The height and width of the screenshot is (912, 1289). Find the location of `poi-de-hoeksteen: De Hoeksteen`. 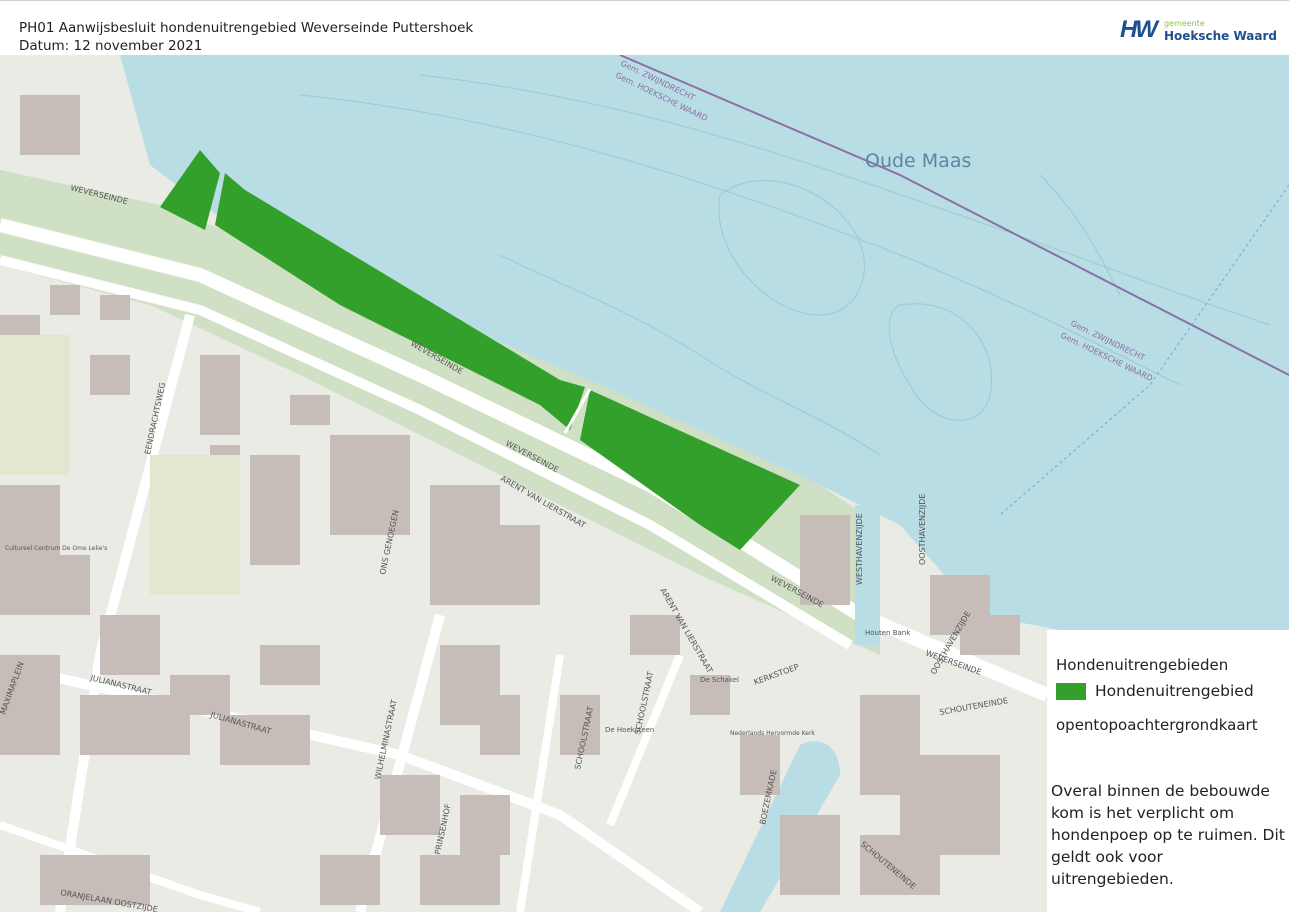

poi-de-hoeksteen: De Hoeksteen is located at coordinates (629, 730).